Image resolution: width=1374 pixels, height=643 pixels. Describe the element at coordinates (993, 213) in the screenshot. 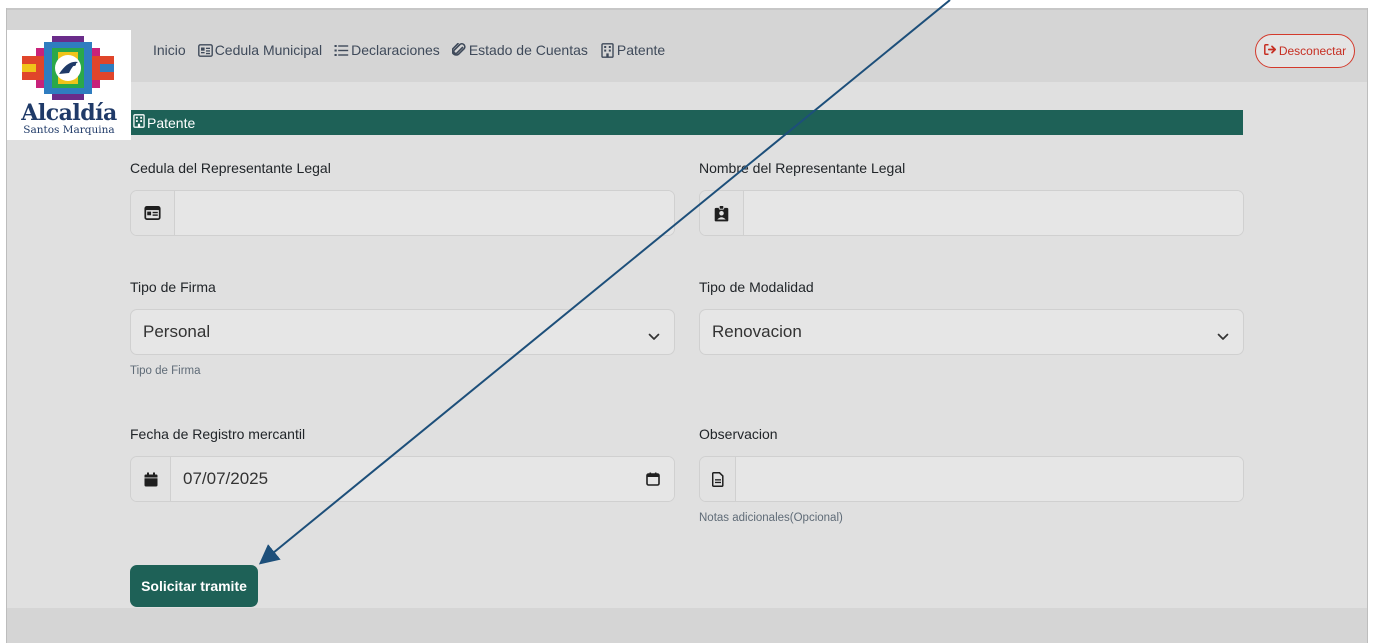

I see `nombre-input` at that location.